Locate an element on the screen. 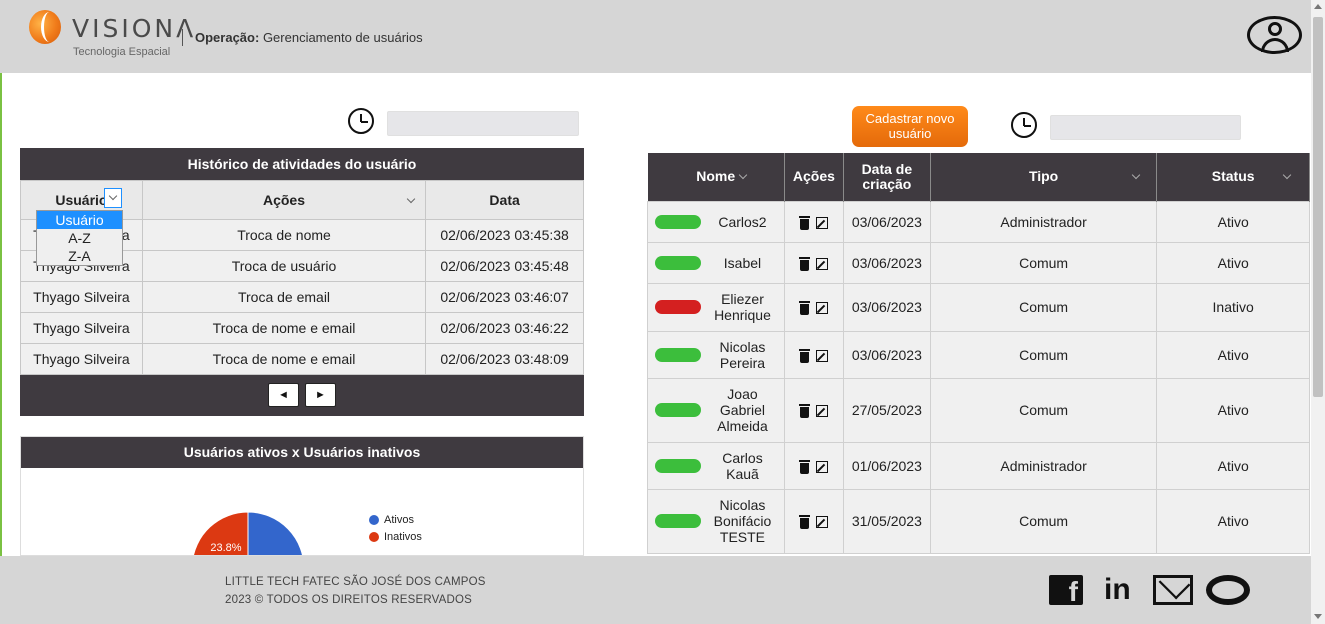  profile-shoulders-shape is located at coordinates (1275, 45).